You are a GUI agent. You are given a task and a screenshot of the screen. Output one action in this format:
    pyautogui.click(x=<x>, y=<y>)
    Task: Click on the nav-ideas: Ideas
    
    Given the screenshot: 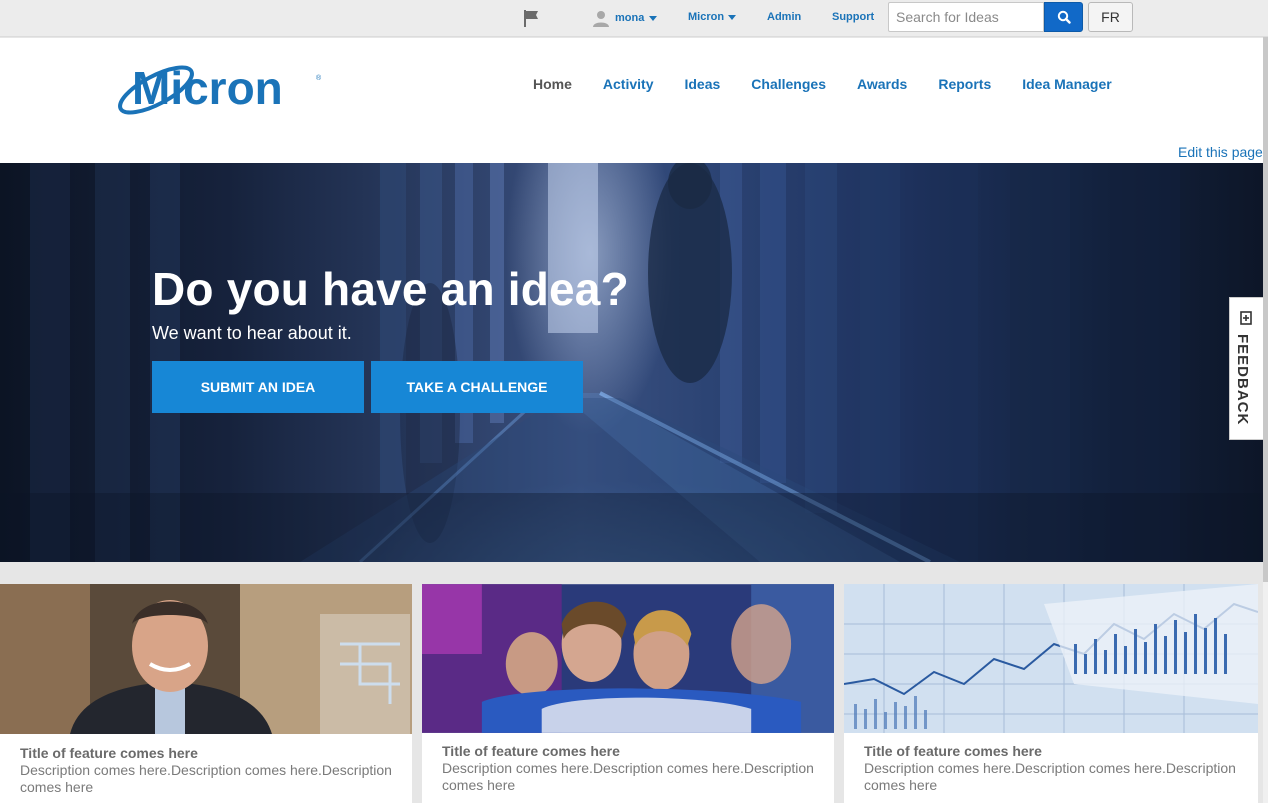 What is the action you would take?
    pyautogui.click(x=702, y=84)
    